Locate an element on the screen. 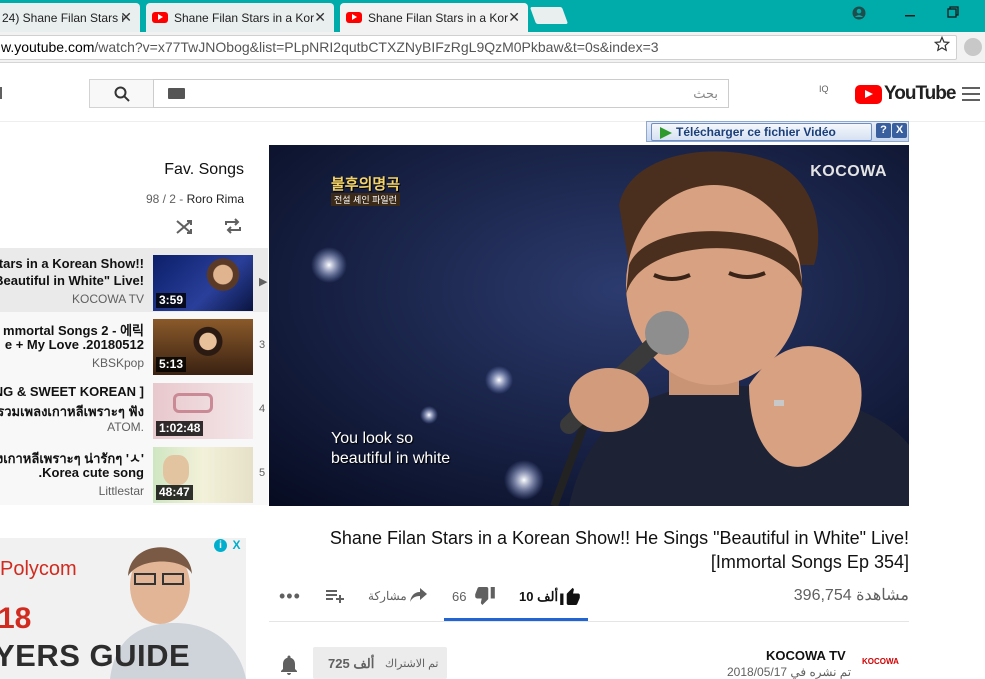  settings-menu-icon is located at coordinates (971, 94).